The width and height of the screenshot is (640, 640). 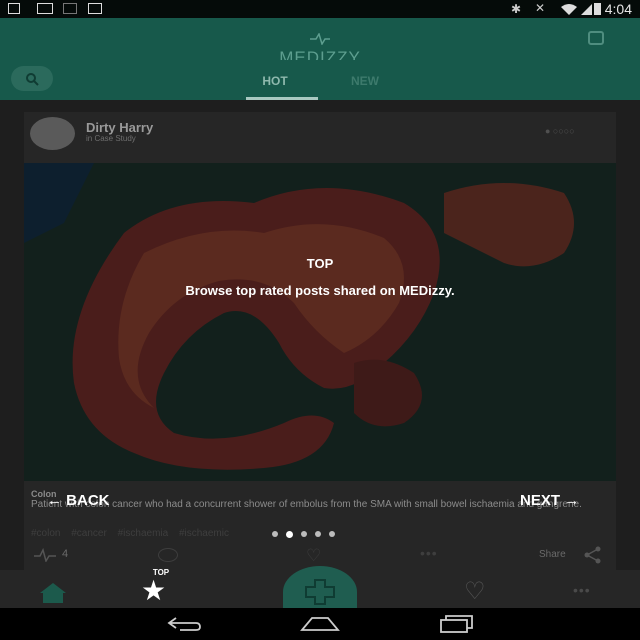 What do you see at coordinates (45, 8) in the screenshot?
I see `message-notification-icon` at bounding box center [45, 8].